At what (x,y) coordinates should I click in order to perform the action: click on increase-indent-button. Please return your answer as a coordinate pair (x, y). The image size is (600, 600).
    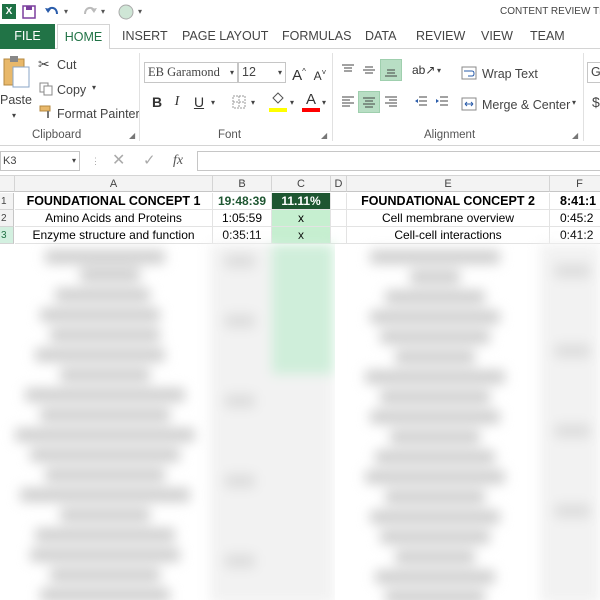
    Looking at the image, I should click on (442, 102).